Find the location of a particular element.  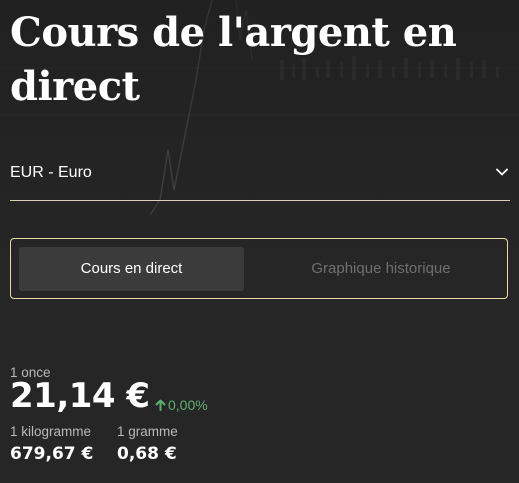

kilogram-label: 1 kilogramme is located at coordinates (51, 431).